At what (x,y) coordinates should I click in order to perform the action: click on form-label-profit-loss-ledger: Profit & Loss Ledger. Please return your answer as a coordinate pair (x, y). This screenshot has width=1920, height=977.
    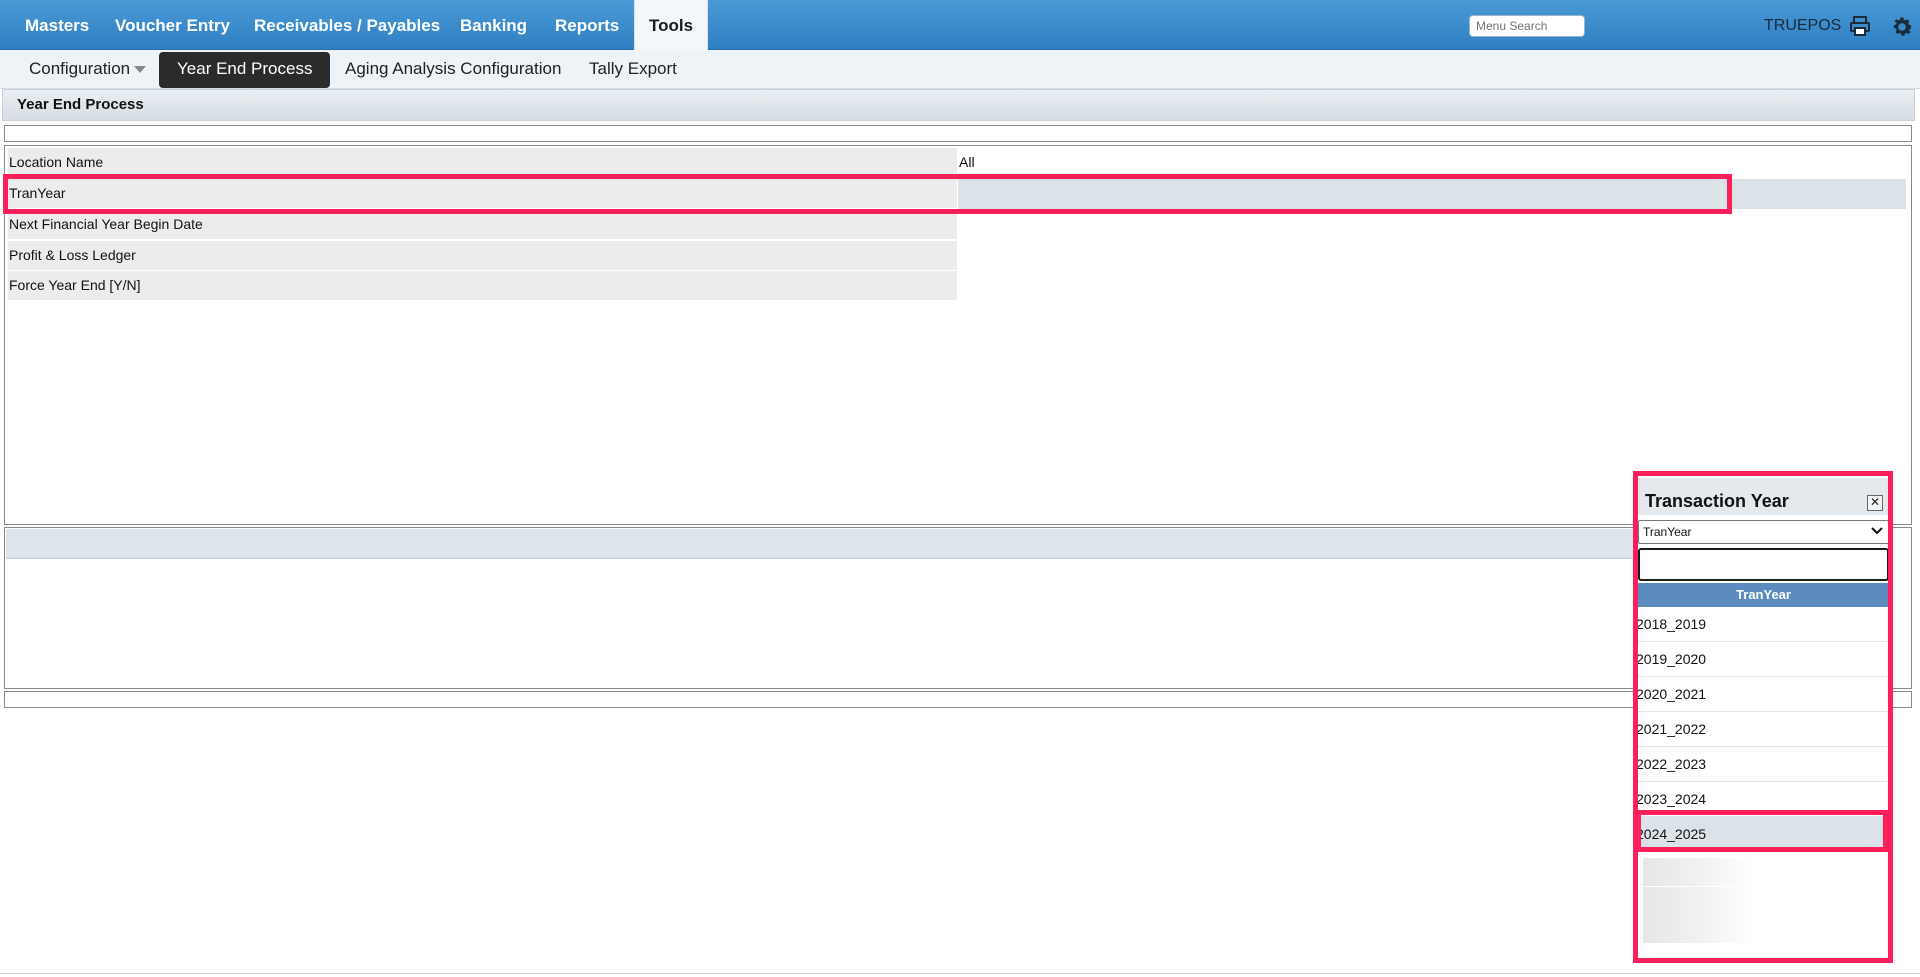
    Looking at the image, I should click on (482, 255).